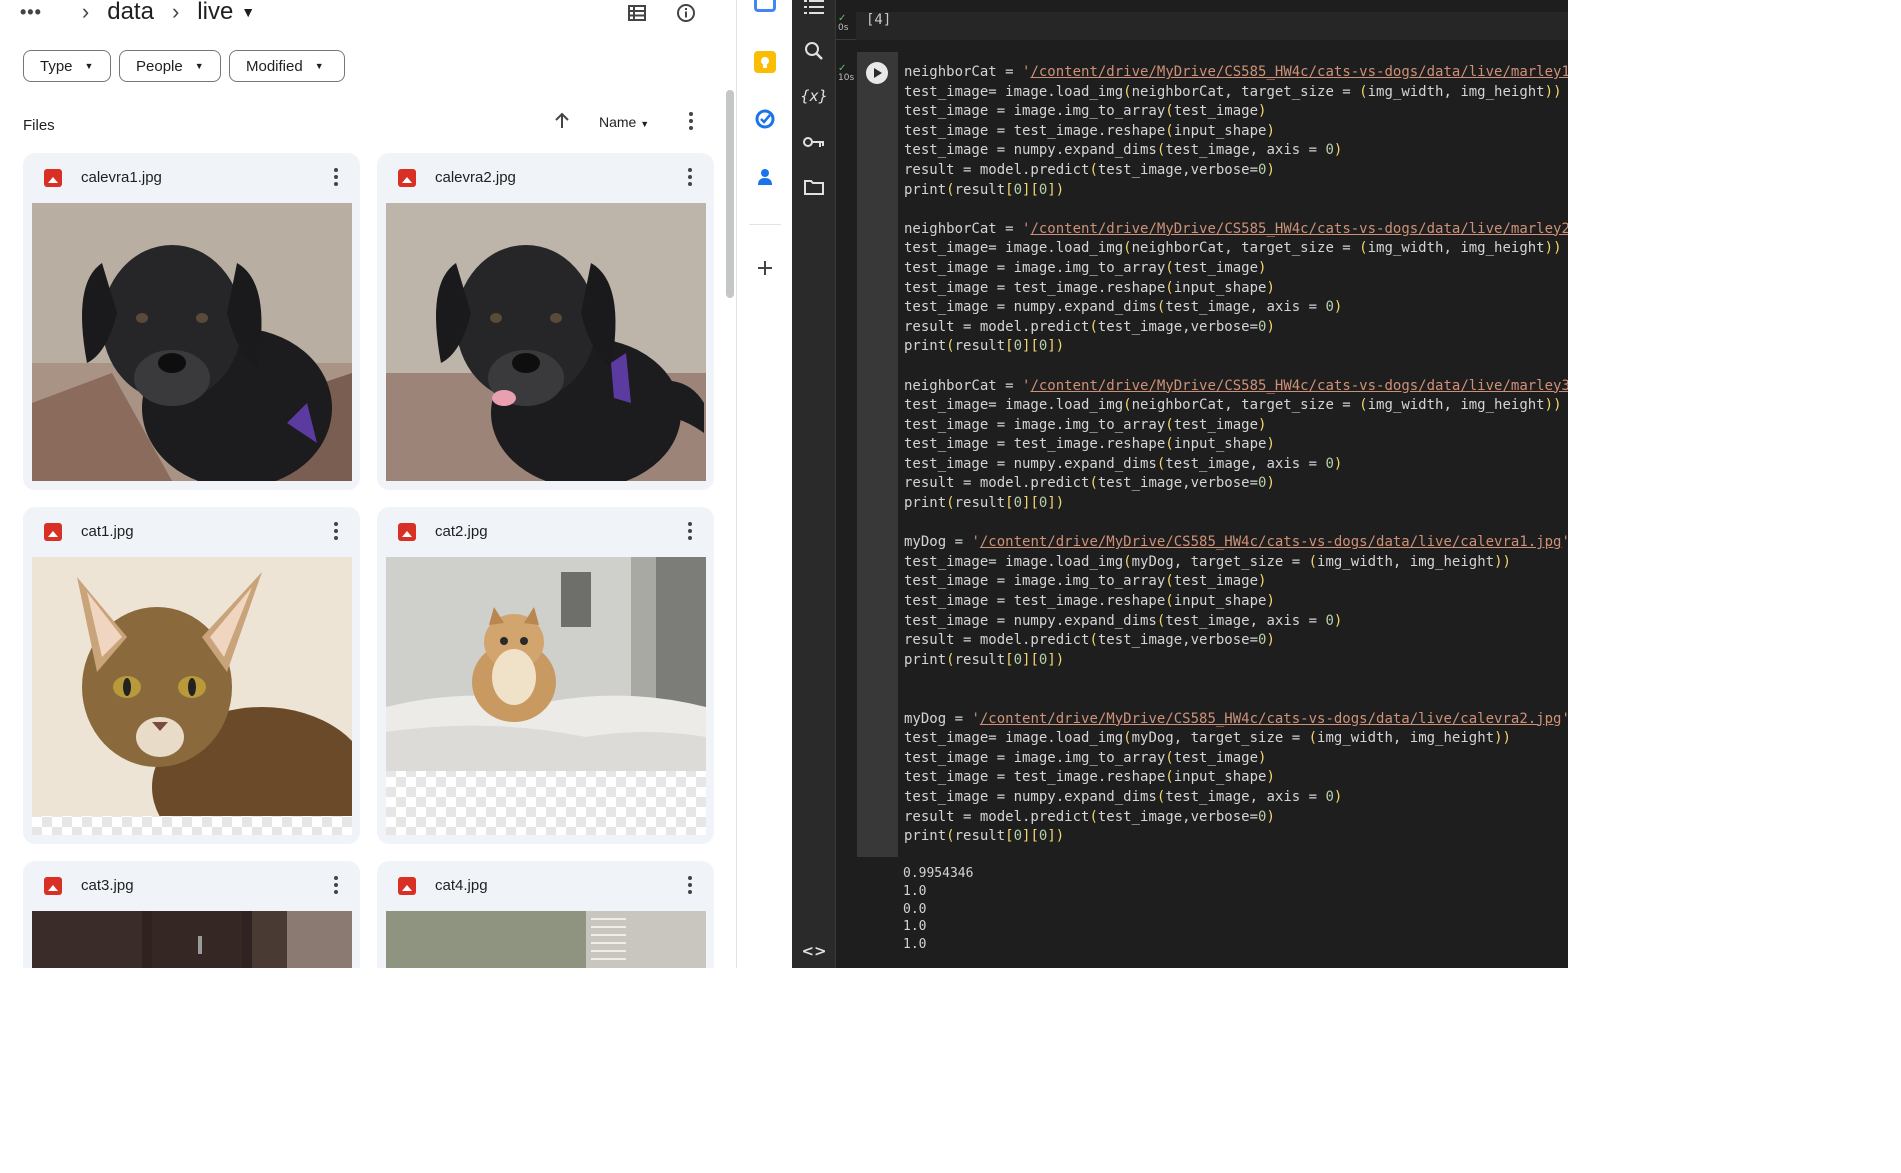  Describe the element at coordinates (107, 531) in the screenshot. I see `file-name: cat1.jpg` at that location.